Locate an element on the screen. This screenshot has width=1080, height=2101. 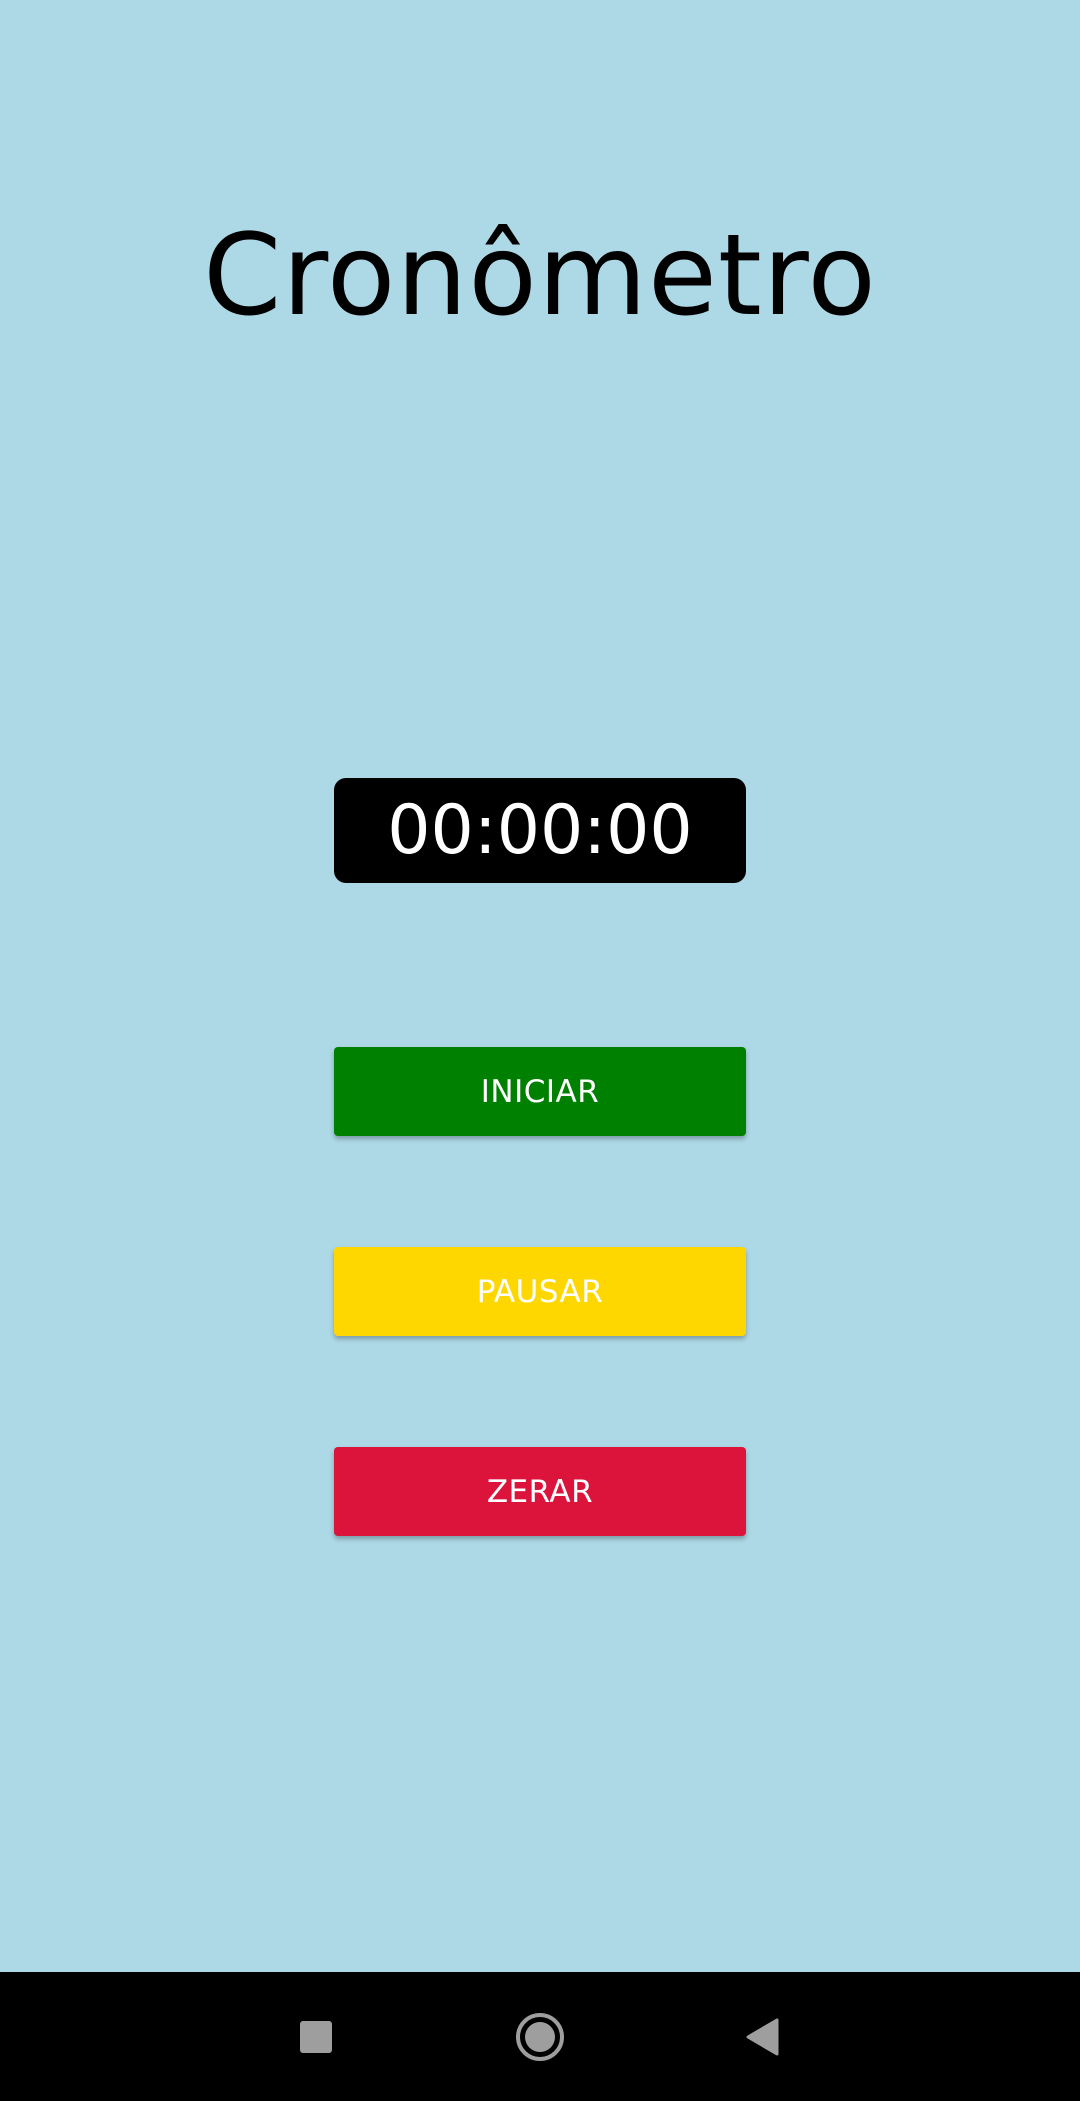
timer-display: 00:00:00 is located at coordinates (540, 830).